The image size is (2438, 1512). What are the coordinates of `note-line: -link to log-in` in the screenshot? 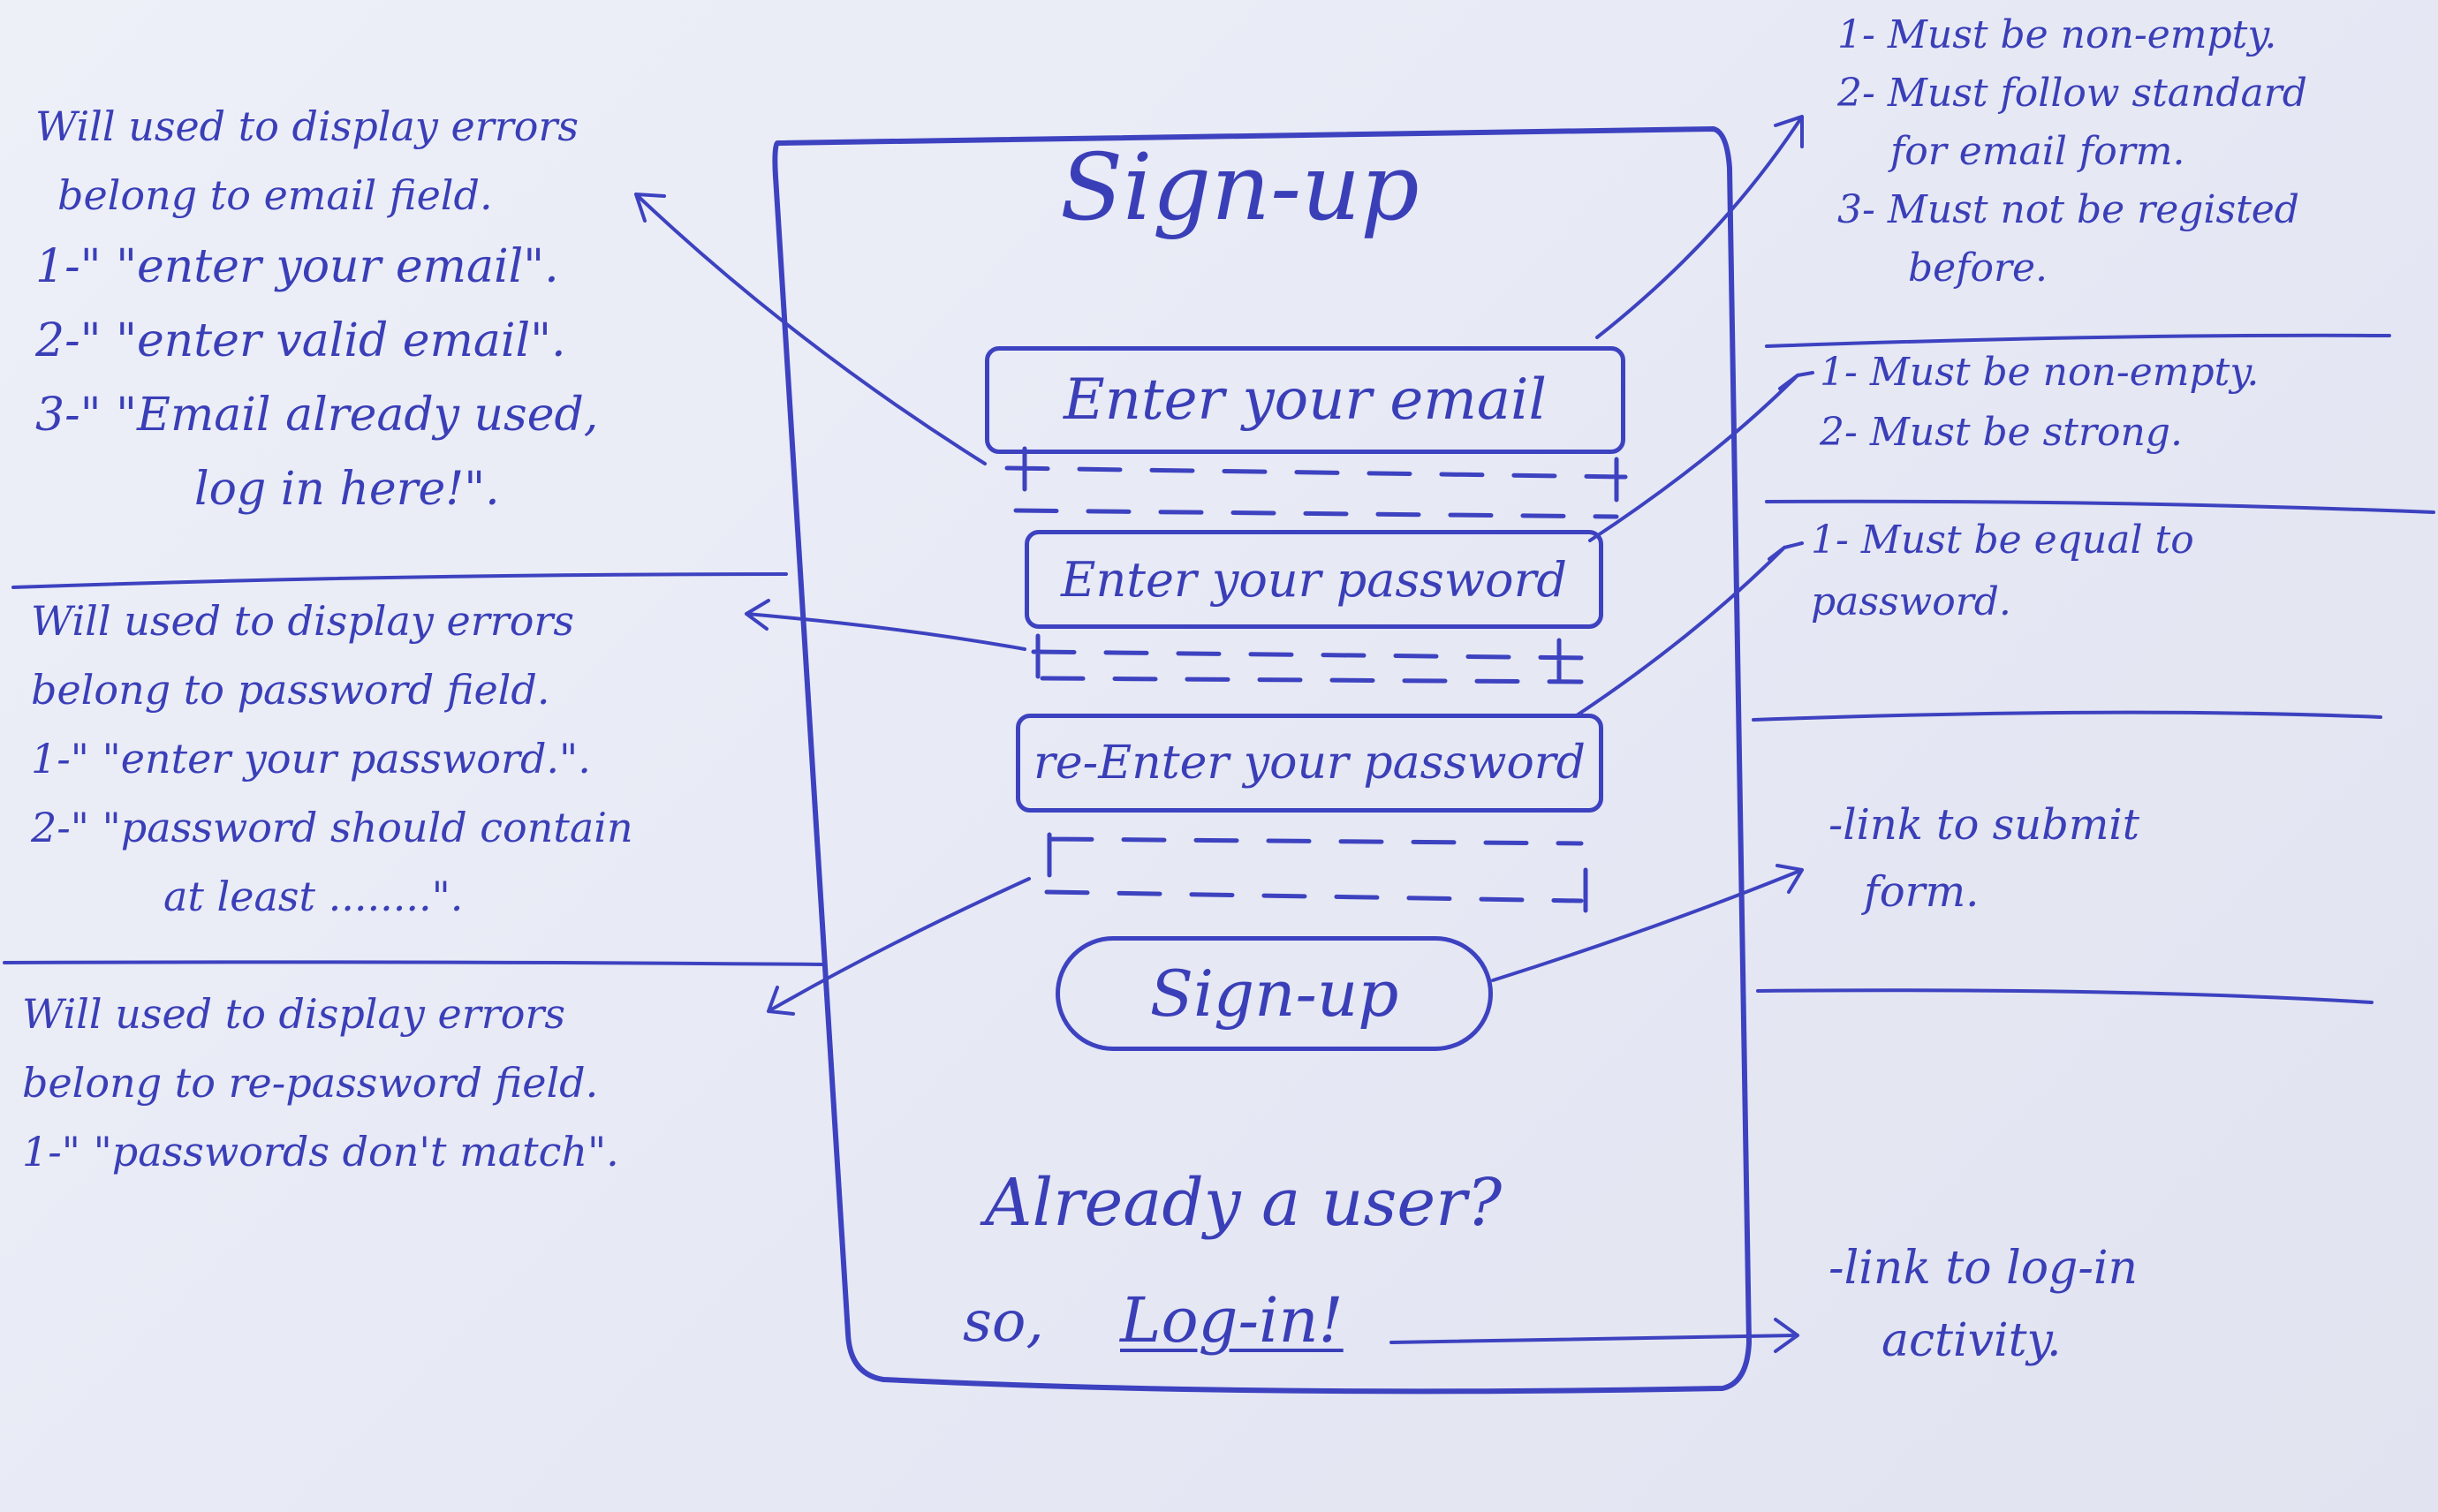 It's located at (1983, 1269).